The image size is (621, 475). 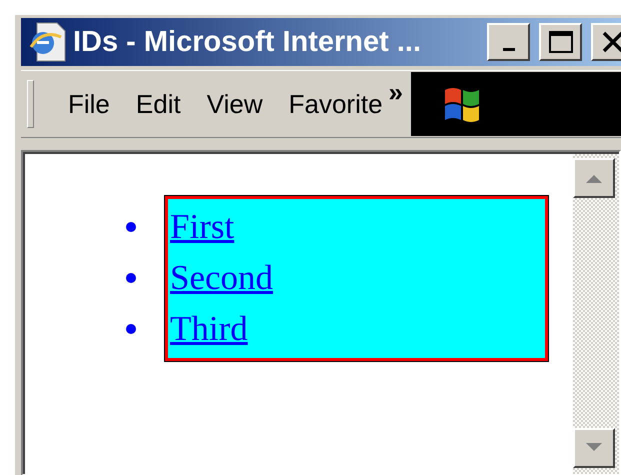 I want to click on minimize-icon, so click(x=508, y=49).